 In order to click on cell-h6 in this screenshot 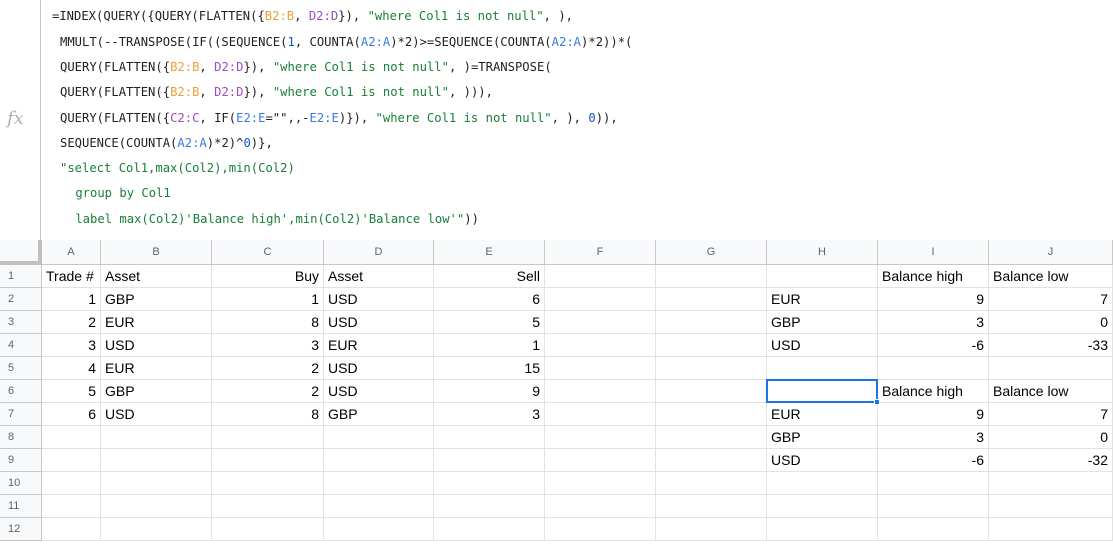, I will do `click(822, 391)`.